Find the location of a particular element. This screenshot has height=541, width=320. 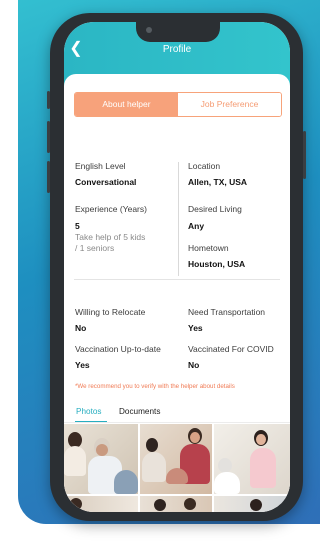

section-divider is located at coordinates (177, 279).